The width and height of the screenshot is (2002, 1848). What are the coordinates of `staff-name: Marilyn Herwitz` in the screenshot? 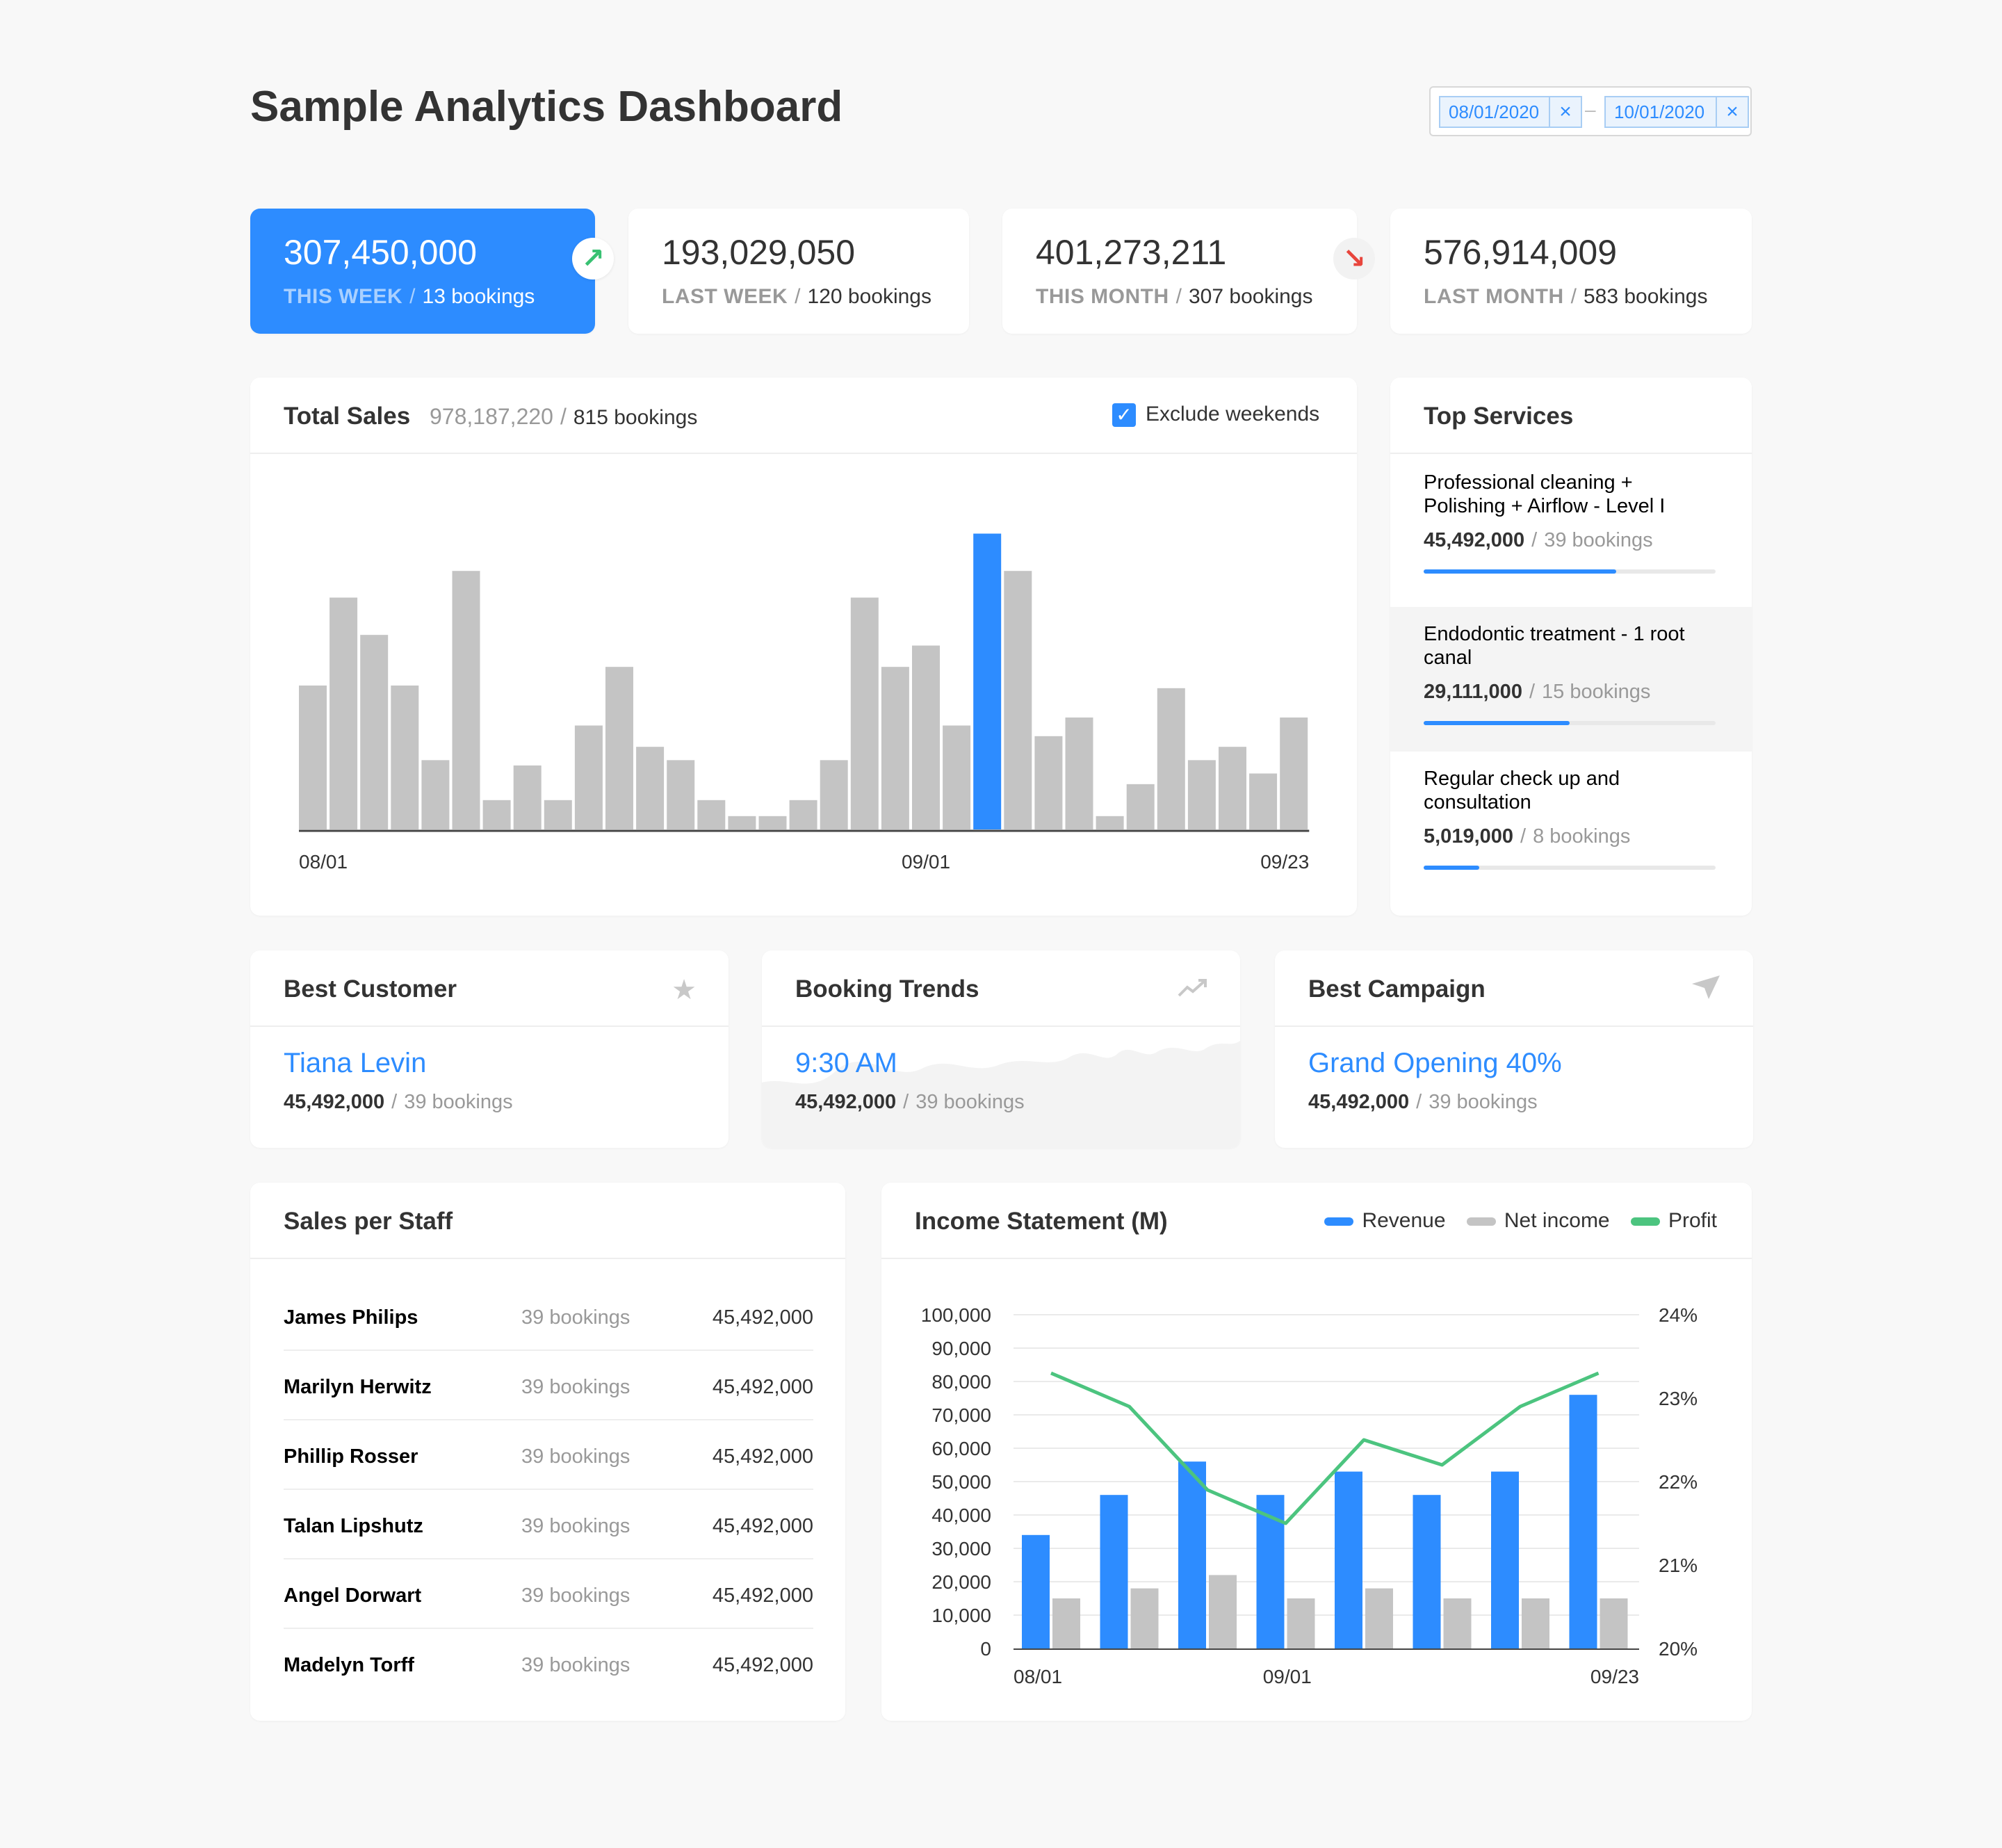 It's located at (358, 1387).